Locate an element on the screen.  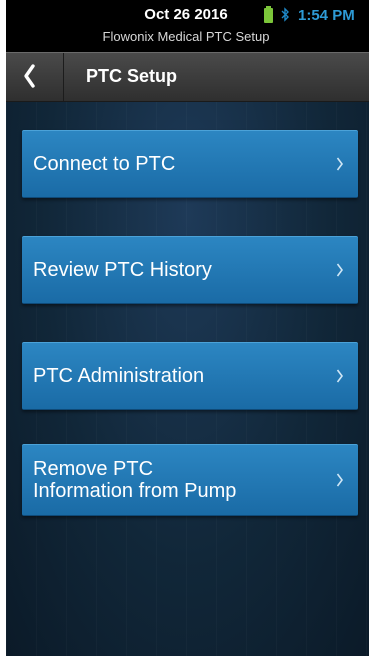
back-button is located at coordinates (35, 77).